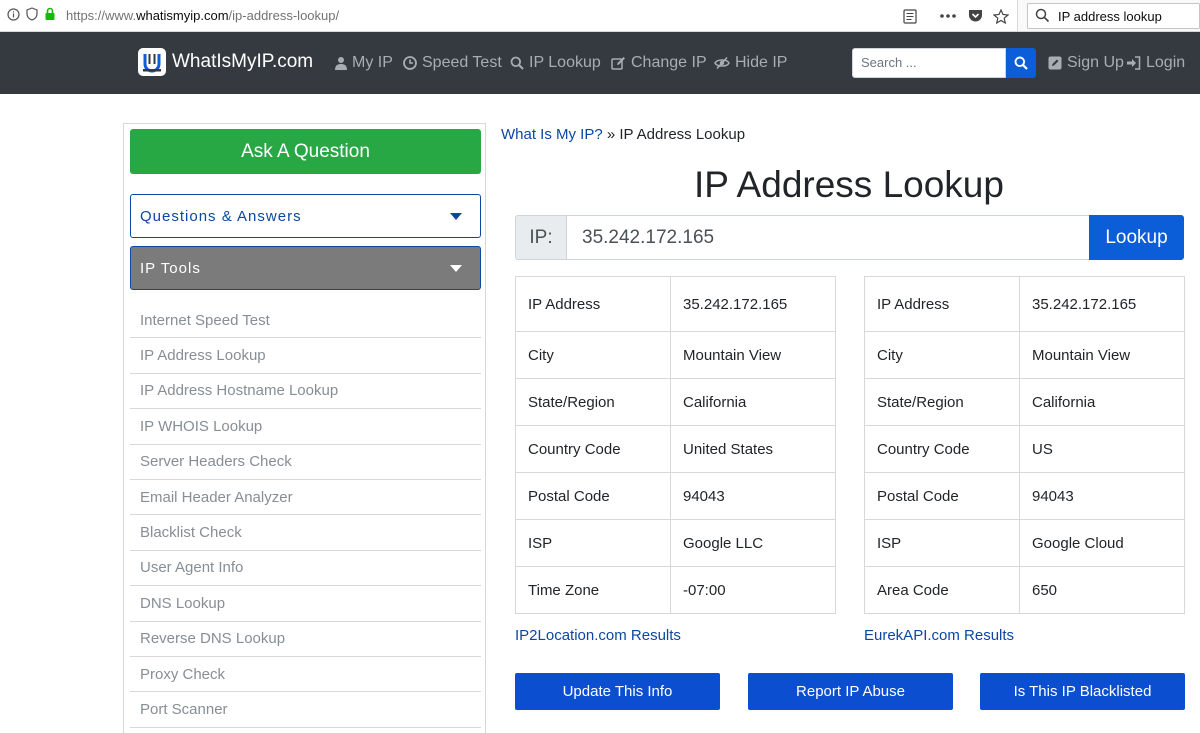  What do you see at coordinates (243, 61) in the screenshot?
I see `logo-text: WhatIsMyIP.com` at bounding box center [243, 61].